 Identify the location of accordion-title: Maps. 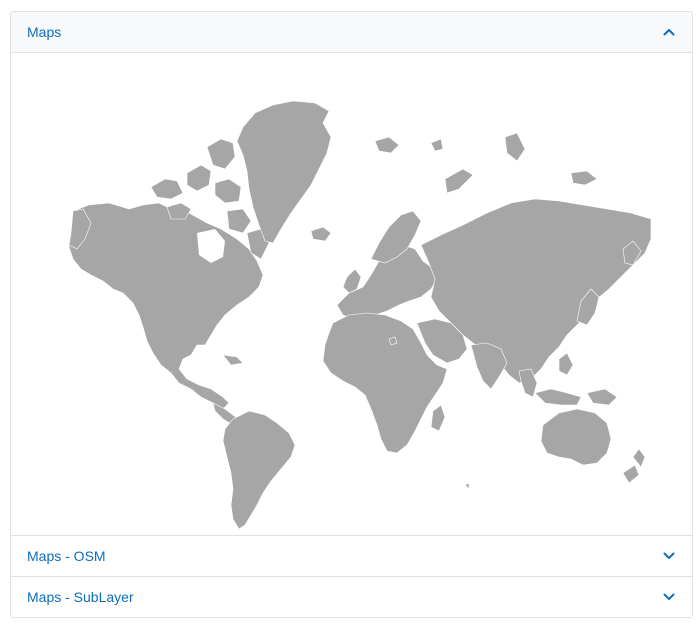
(44, 32).